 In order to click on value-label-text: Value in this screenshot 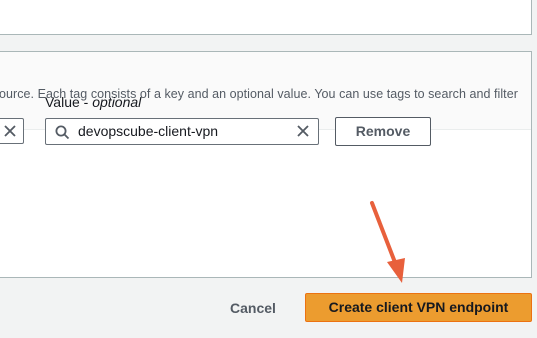, I will do `click(62, 102)`.